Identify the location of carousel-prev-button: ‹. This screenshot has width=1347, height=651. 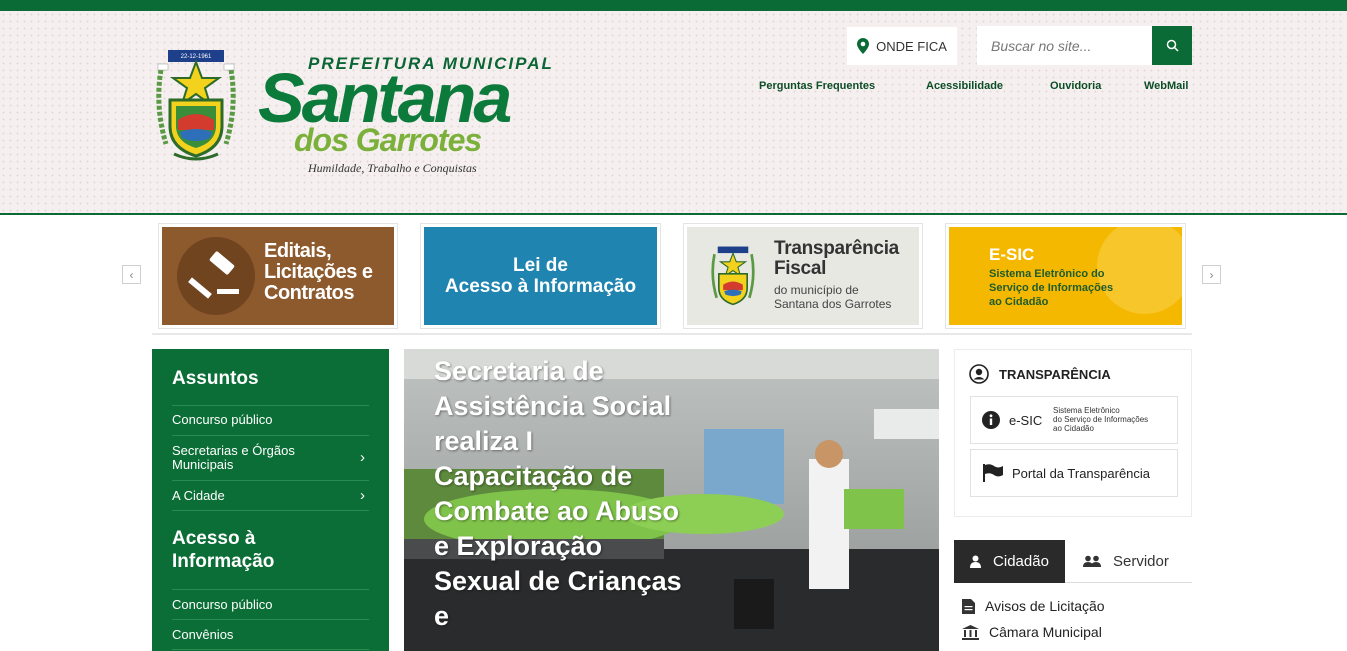
(131, 274).